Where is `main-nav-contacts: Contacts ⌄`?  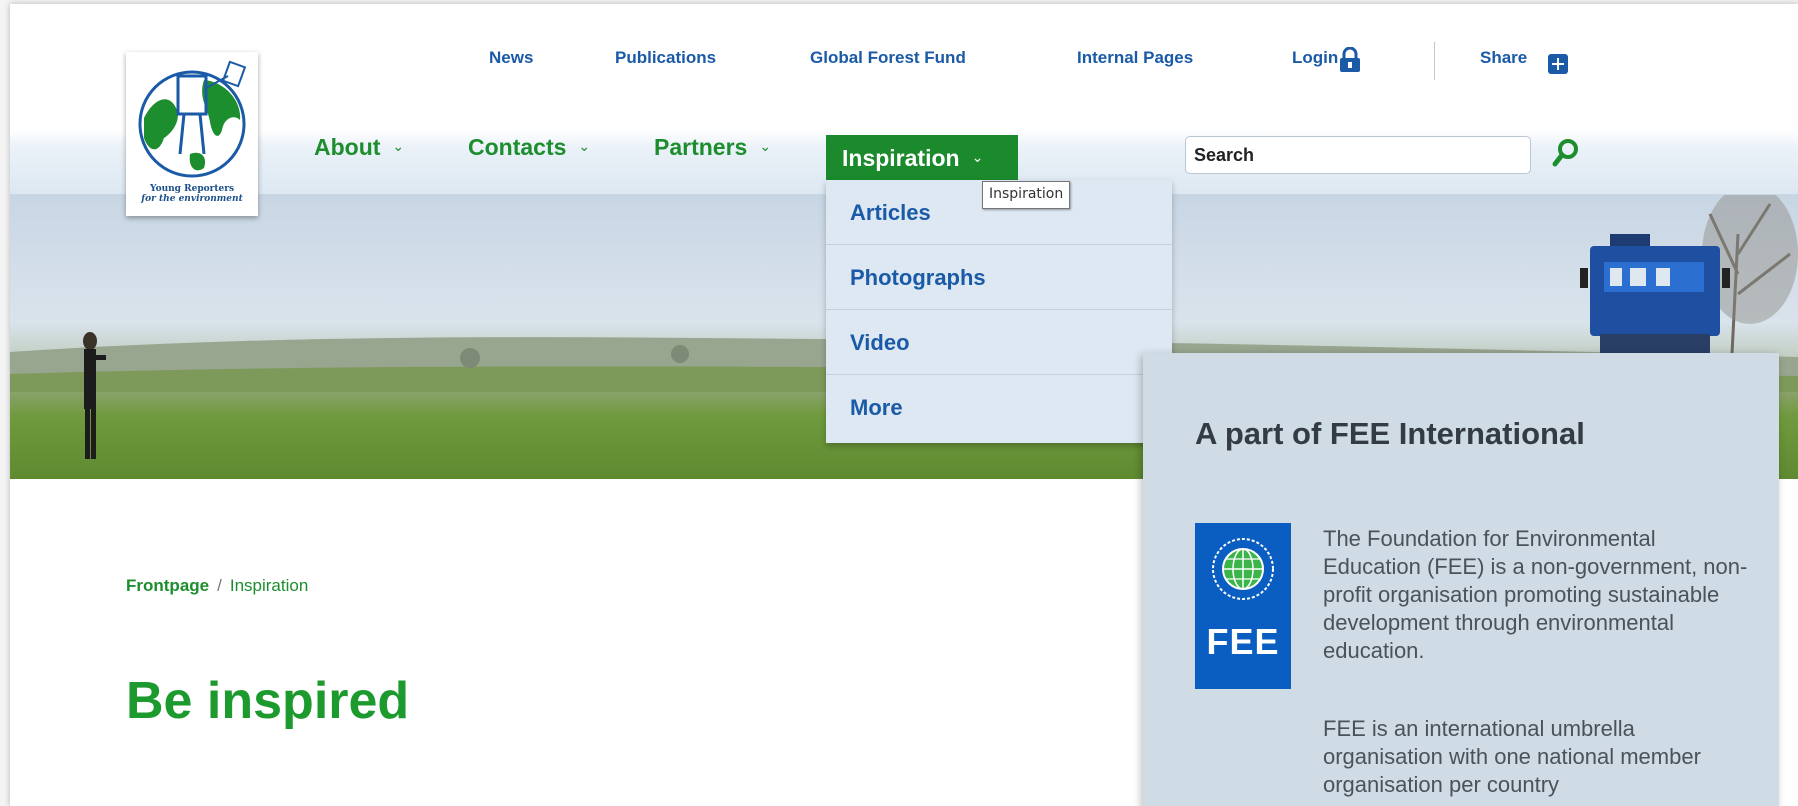
main-nav-contacts: Contacts ⌄ is located at coordinates (529, 147).